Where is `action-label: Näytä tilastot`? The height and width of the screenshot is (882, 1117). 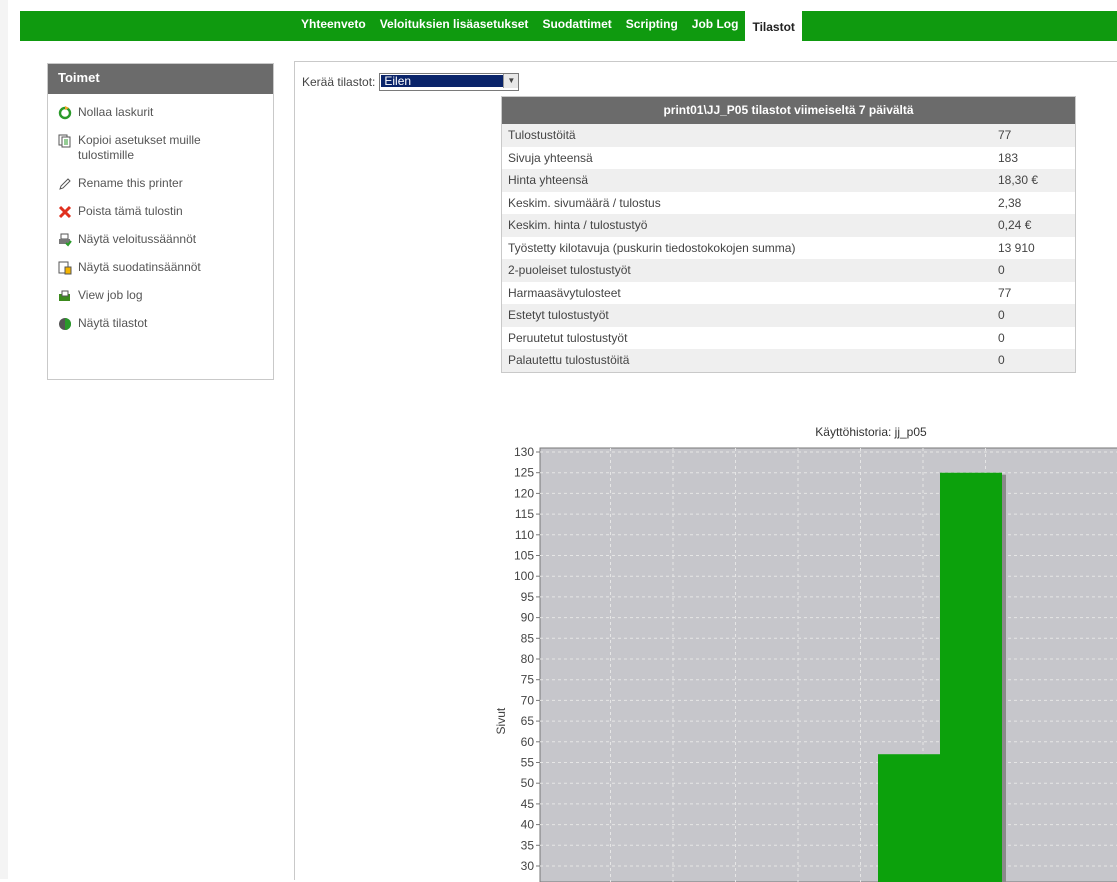 action-label: Näytä tilastot is located at coordinates (113, 323).